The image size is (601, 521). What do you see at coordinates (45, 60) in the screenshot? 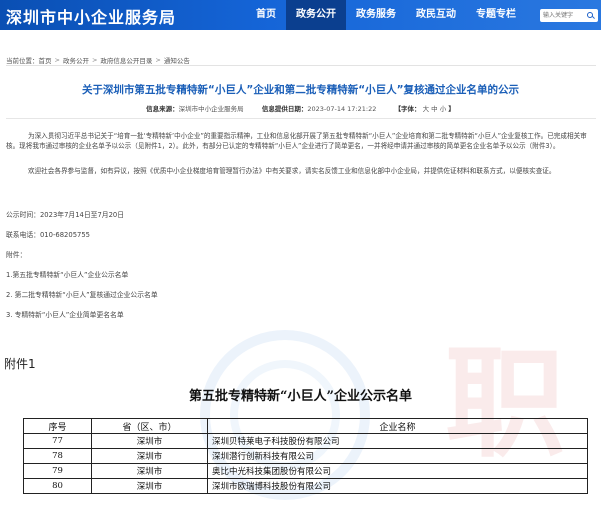
I see `breadcrumb-home: 首页` at bounding box center [45, 60].